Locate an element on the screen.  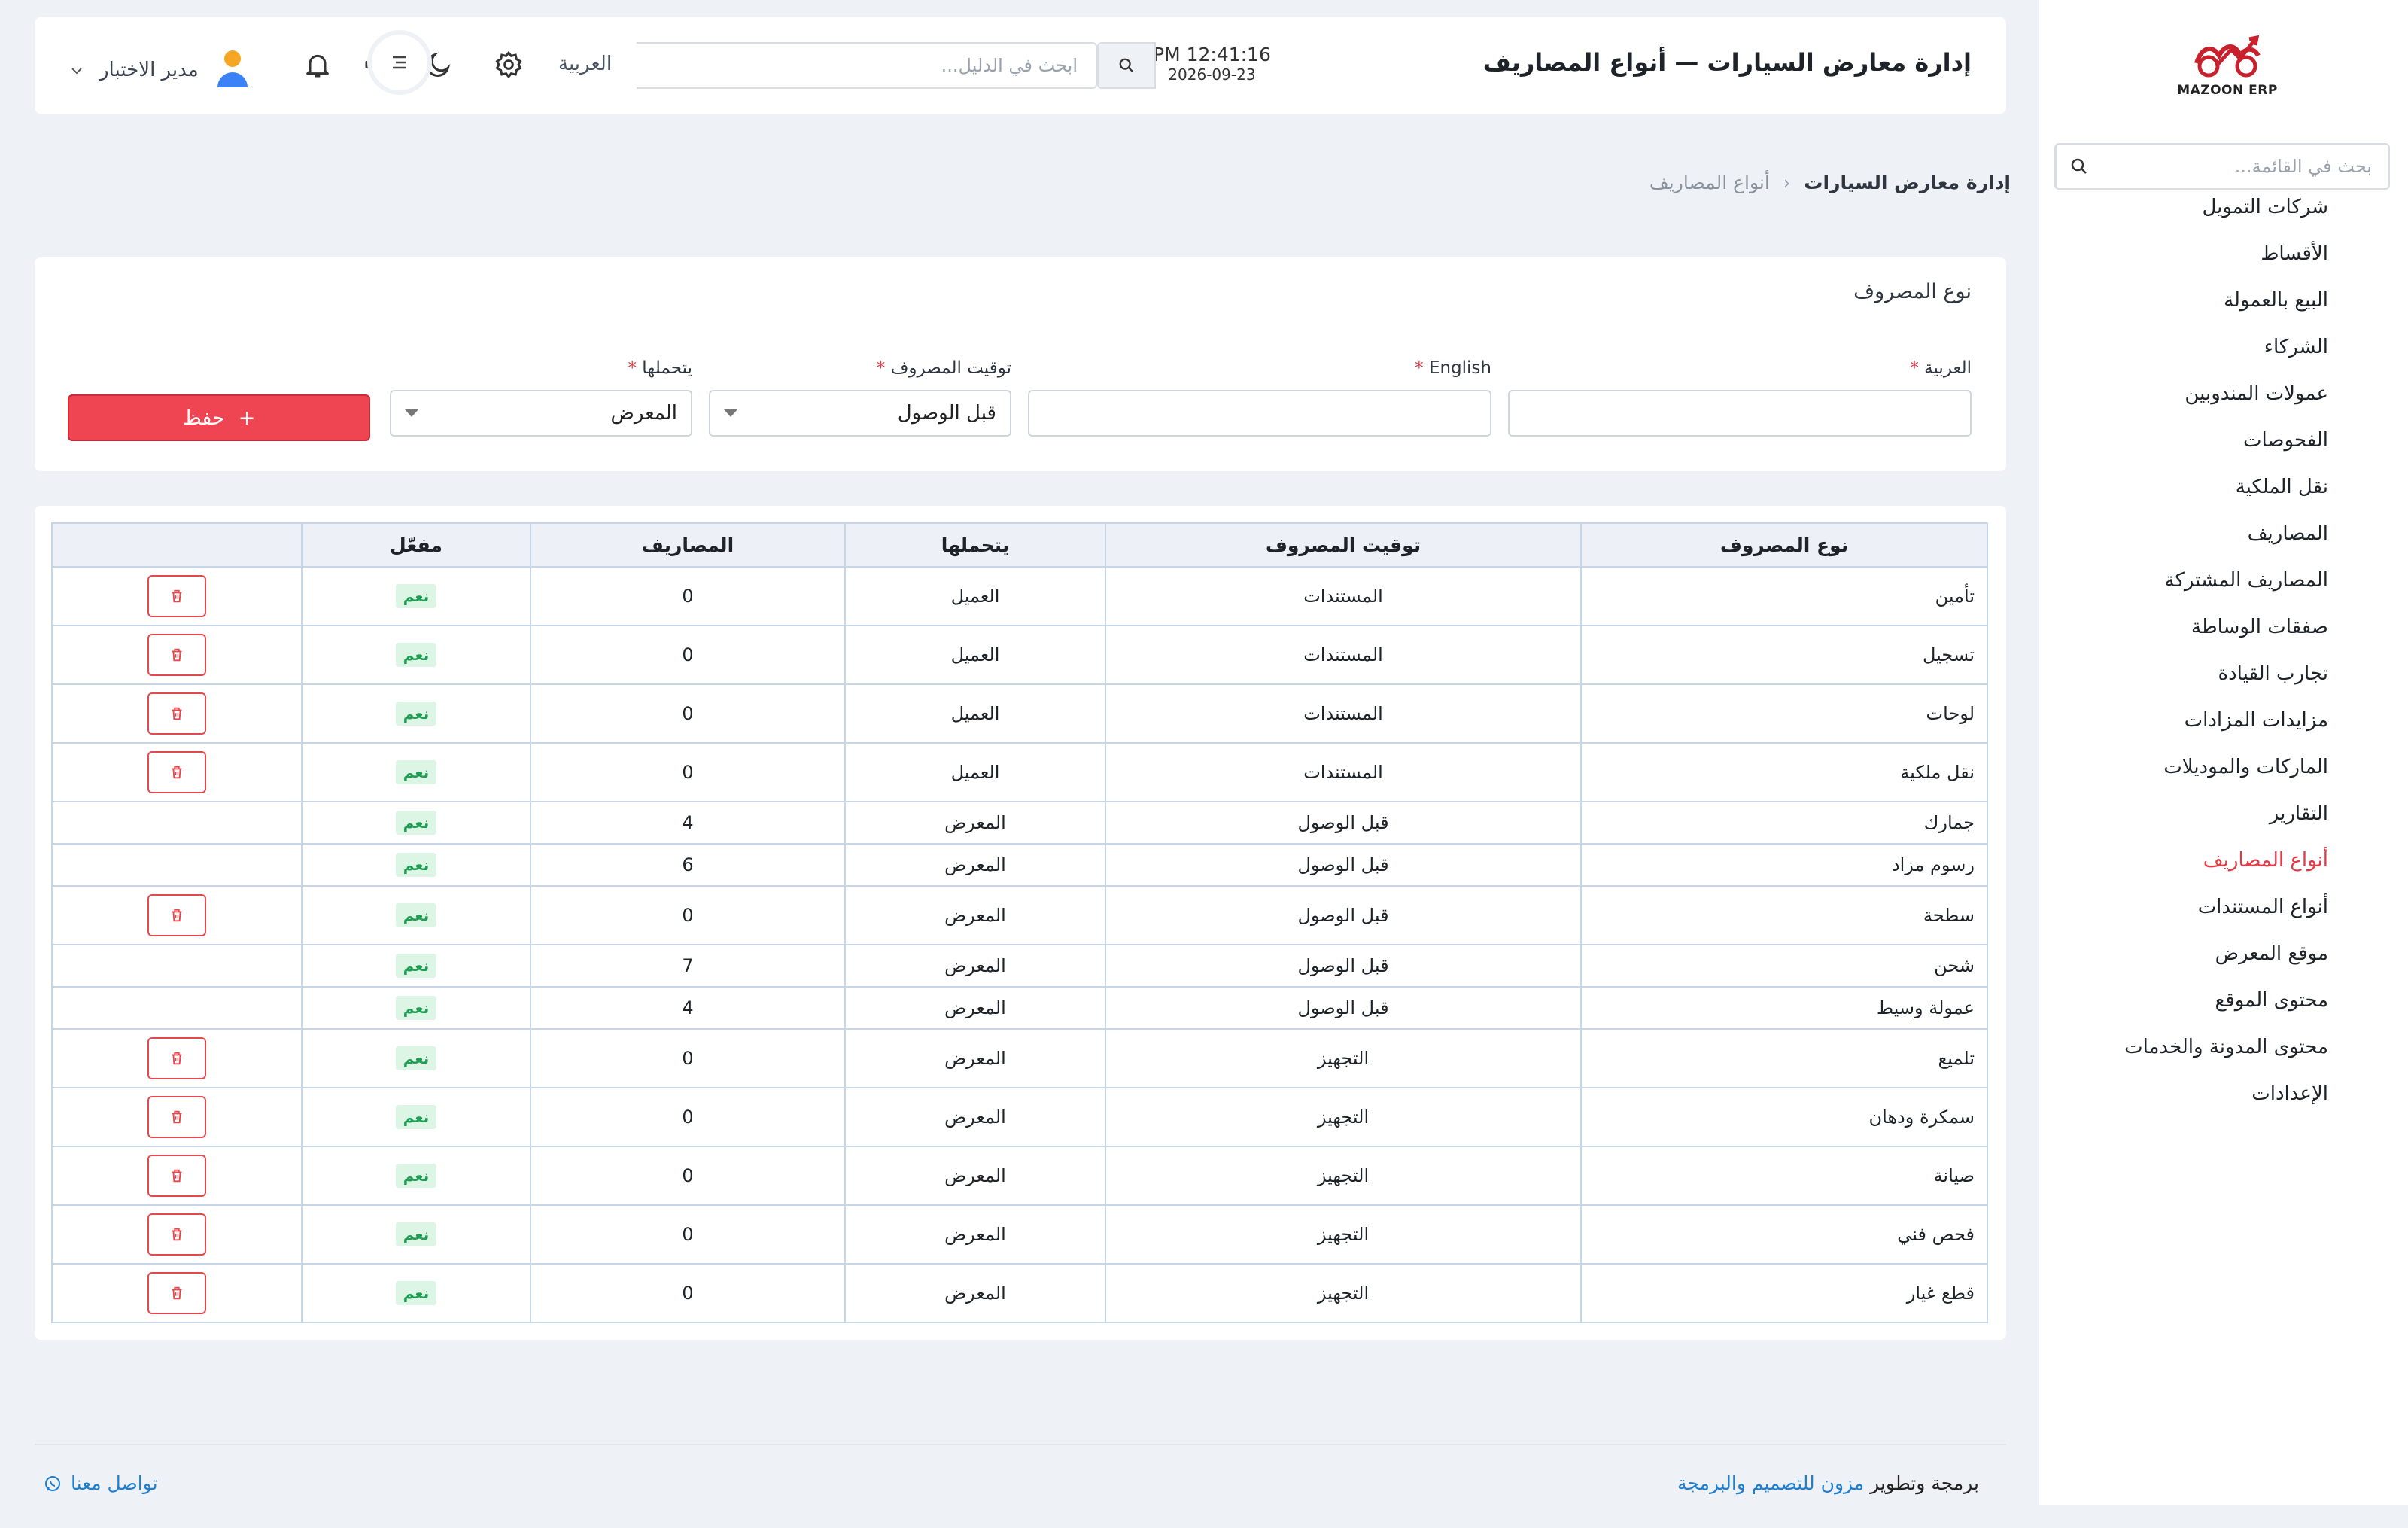
breadcrumb: إدارة معارض السيارات ‹ أنواع المصاريف is located at coordinates (1830, 182).